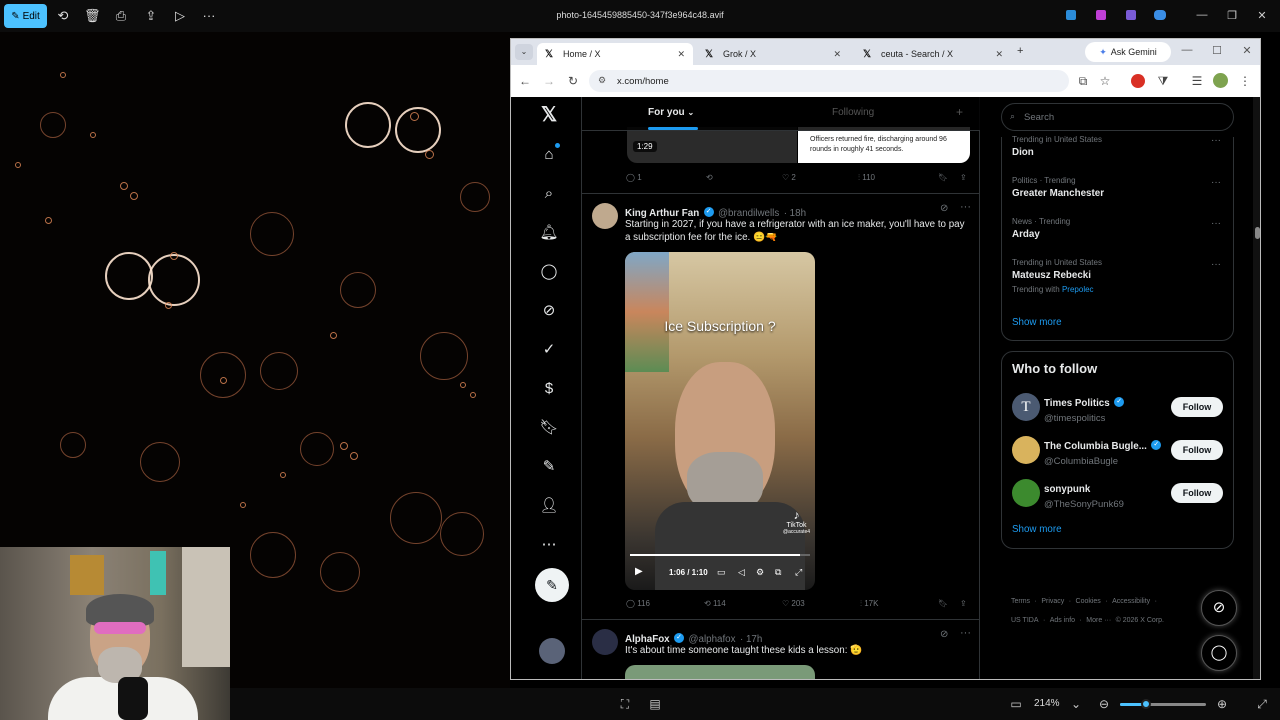 The image size is (1280, 720). I want to click on filmstrip-icon: ▤, so click(655, 704).